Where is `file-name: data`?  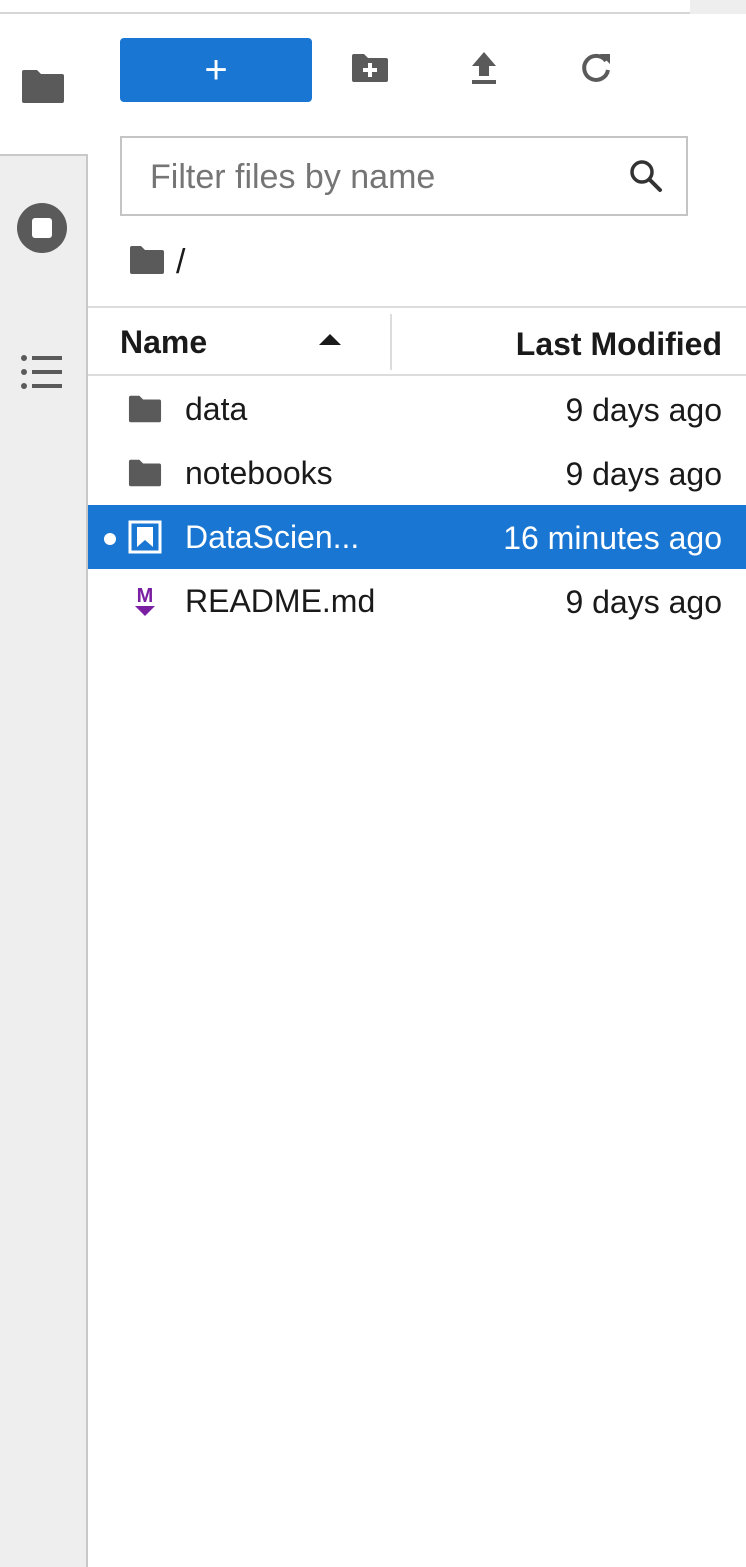 file-name: data is located at coordinates (216, 409).